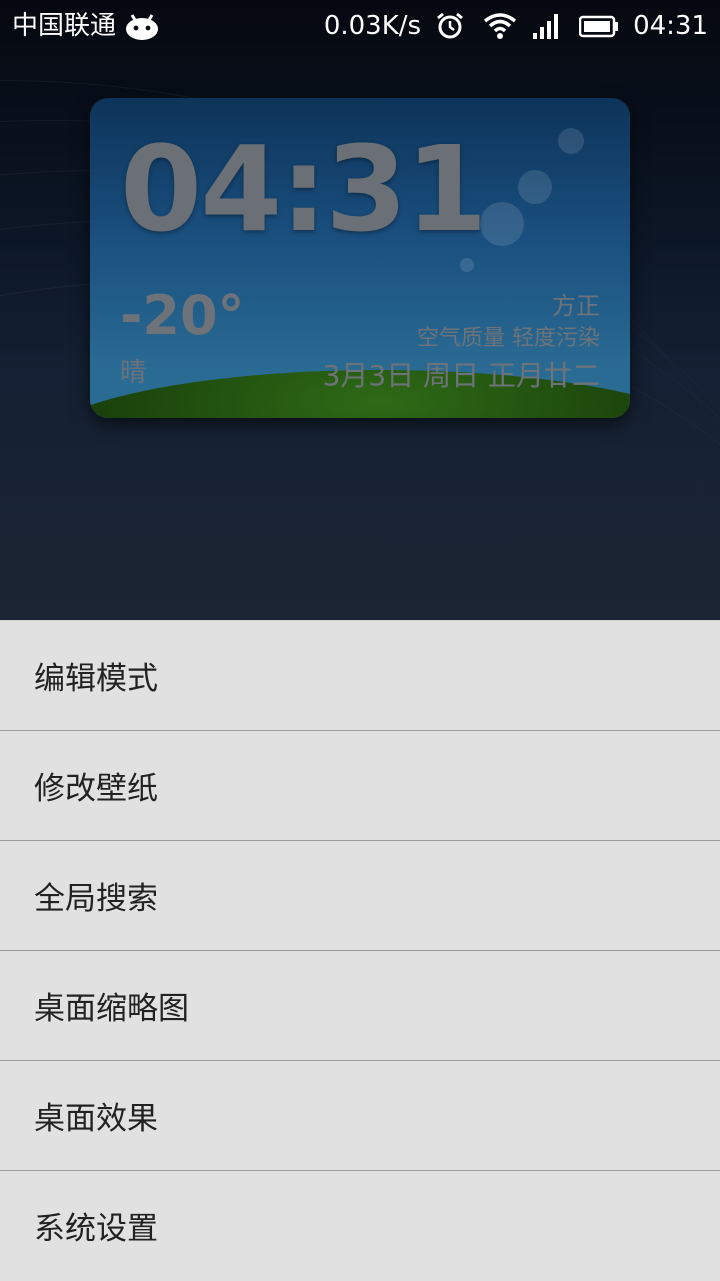  I want to click on menu-item-desktop-effects: 桌面效果, so click(360, 1116).